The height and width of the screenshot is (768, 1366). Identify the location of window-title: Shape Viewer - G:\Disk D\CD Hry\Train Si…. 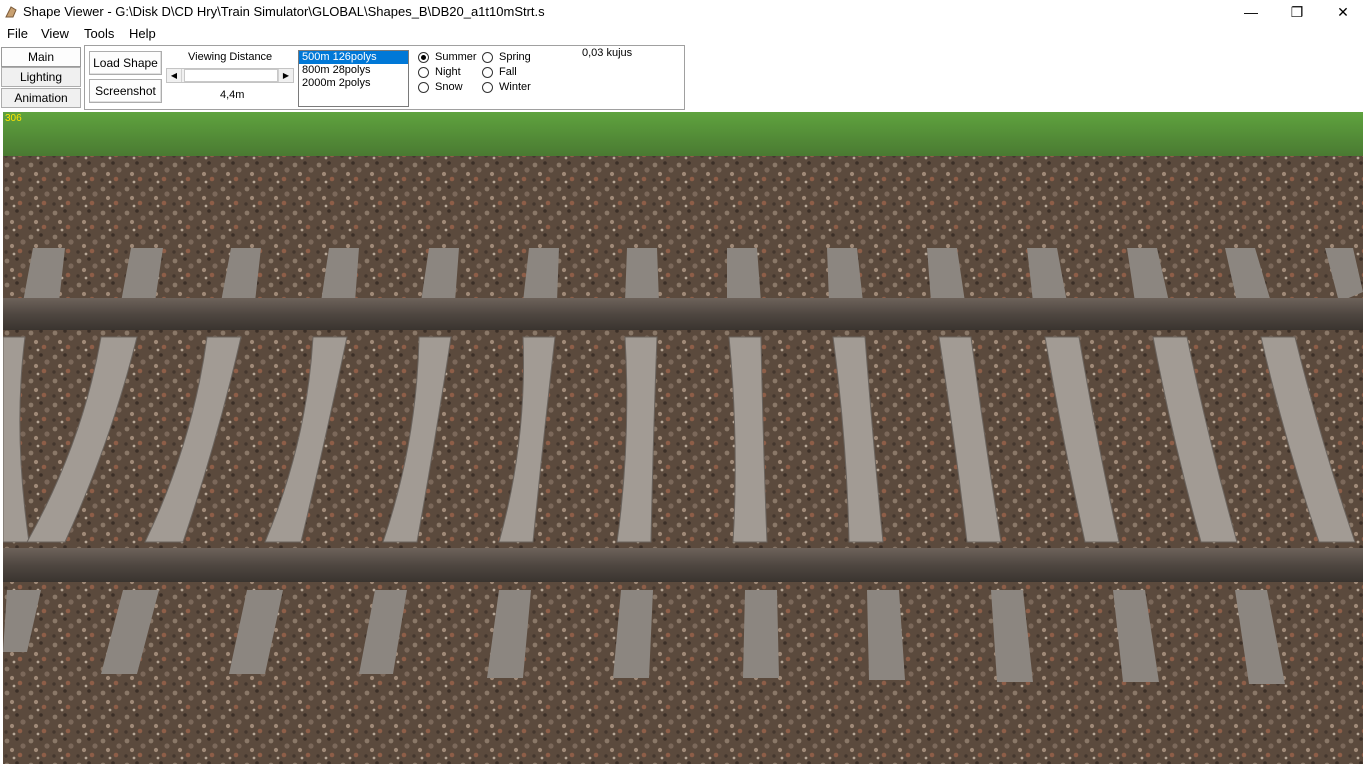
(284, 11).